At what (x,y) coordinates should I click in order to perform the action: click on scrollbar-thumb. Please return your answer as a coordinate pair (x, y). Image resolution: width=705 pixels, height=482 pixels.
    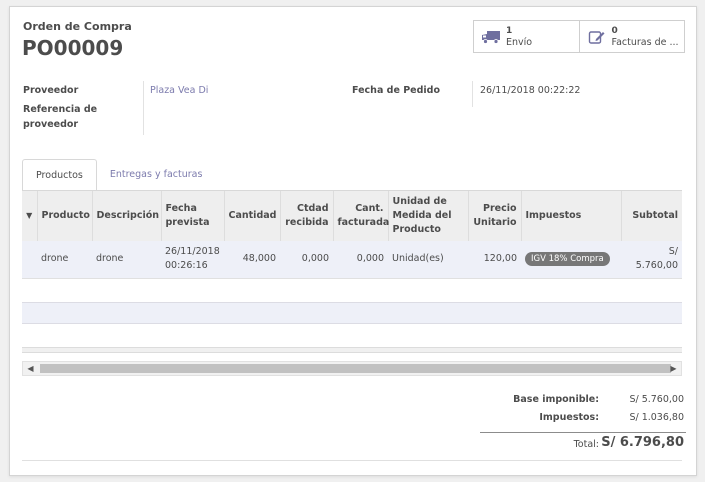
    Looking at the image, I should click on (355, 368).